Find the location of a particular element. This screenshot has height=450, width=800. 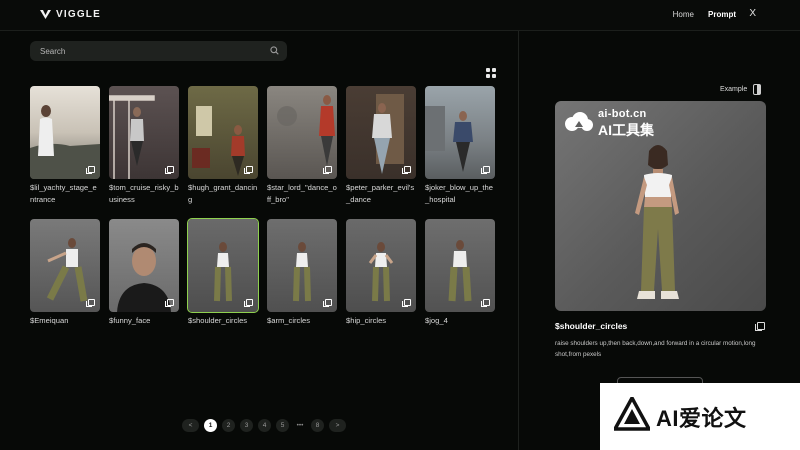

grid-view-icon is located at coordinates (491, 73).